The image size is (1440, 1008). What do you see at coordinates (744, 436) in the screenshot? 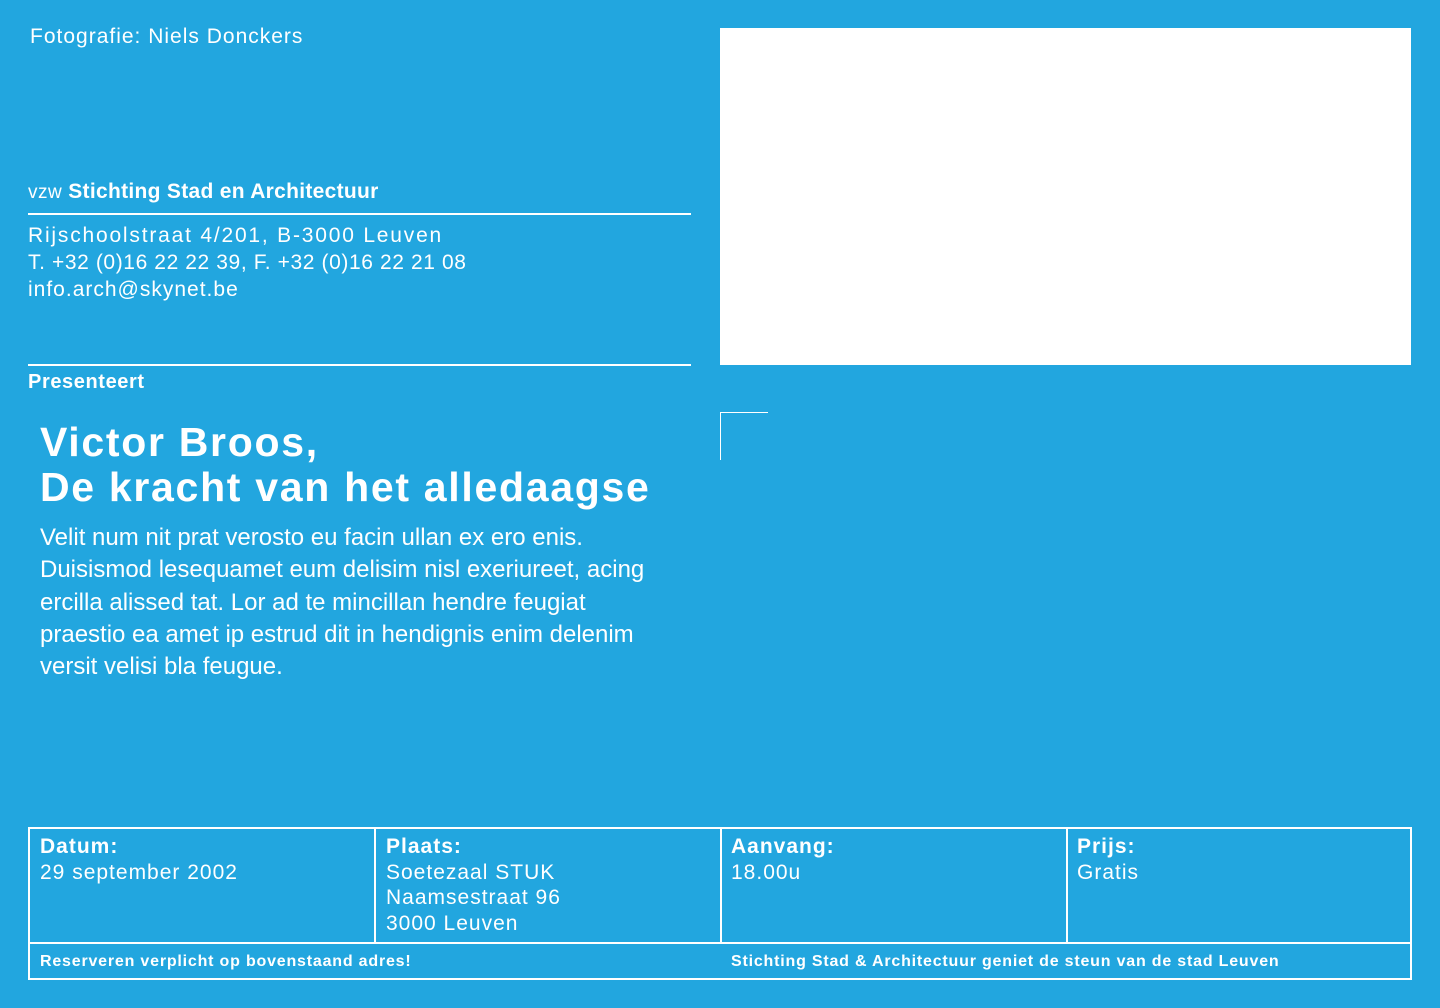
I see `corner-mark` at bounding box center [744, 436].